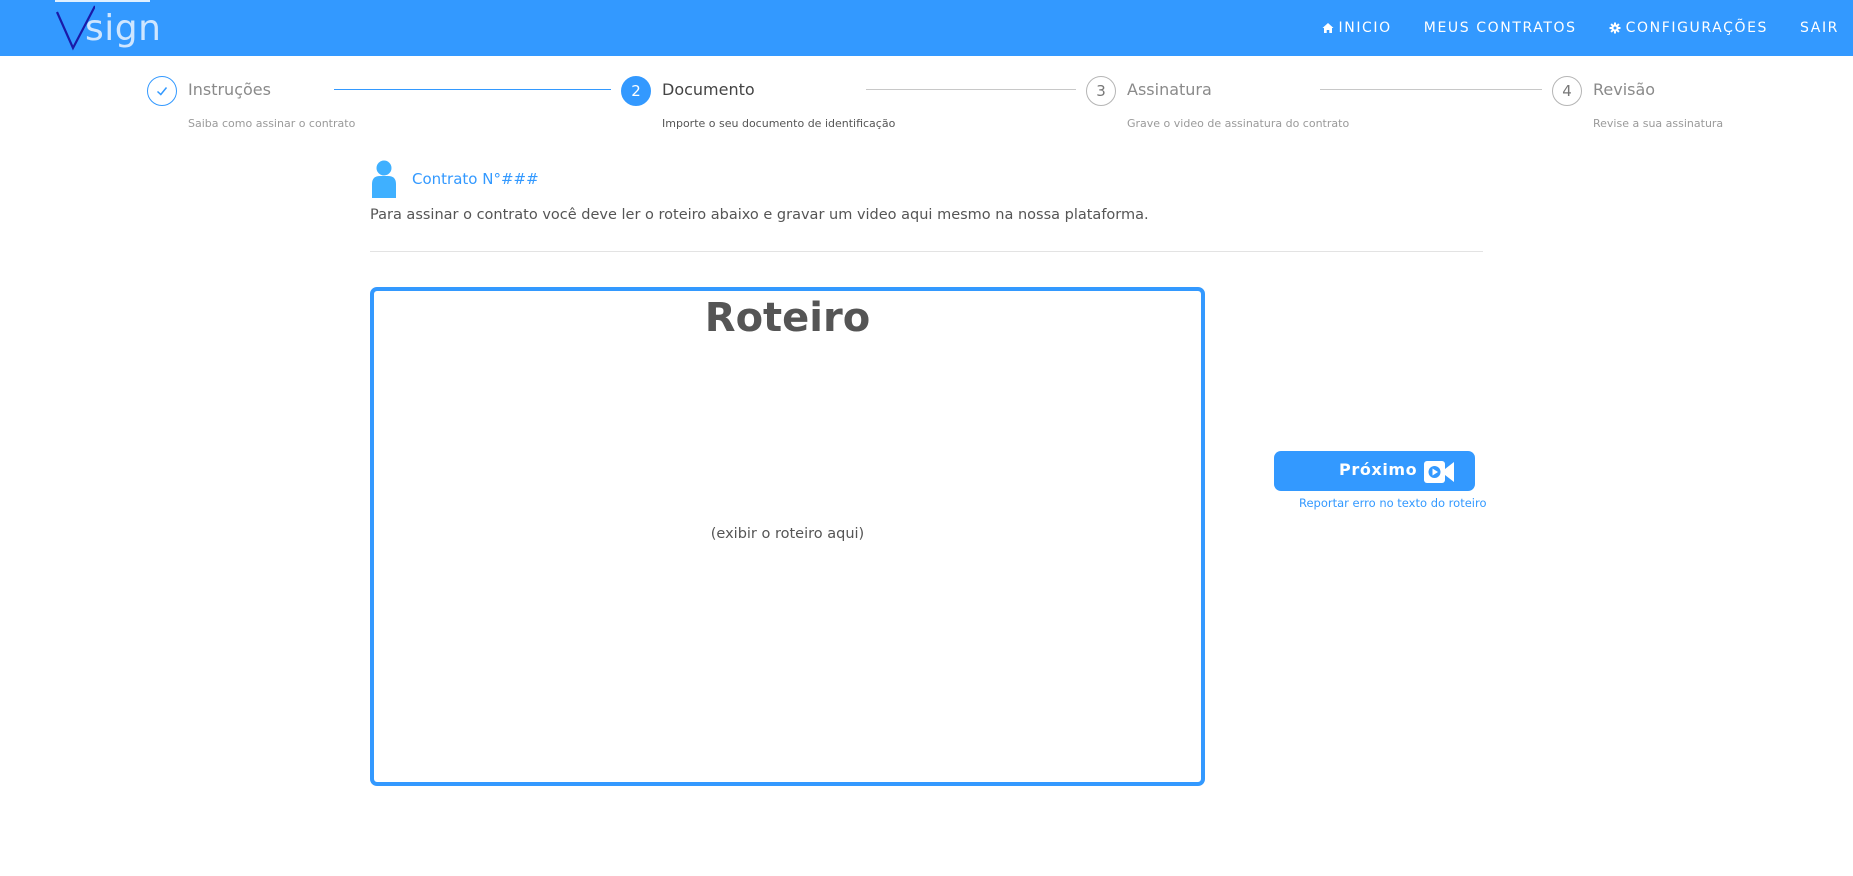 Image resolution: width=1853 pixels, height=876 pixels. What do you see at coordinates (1567, 91) in the screenshot?
I see `step-4-circle: 4` at bounding box center [1567, 91].